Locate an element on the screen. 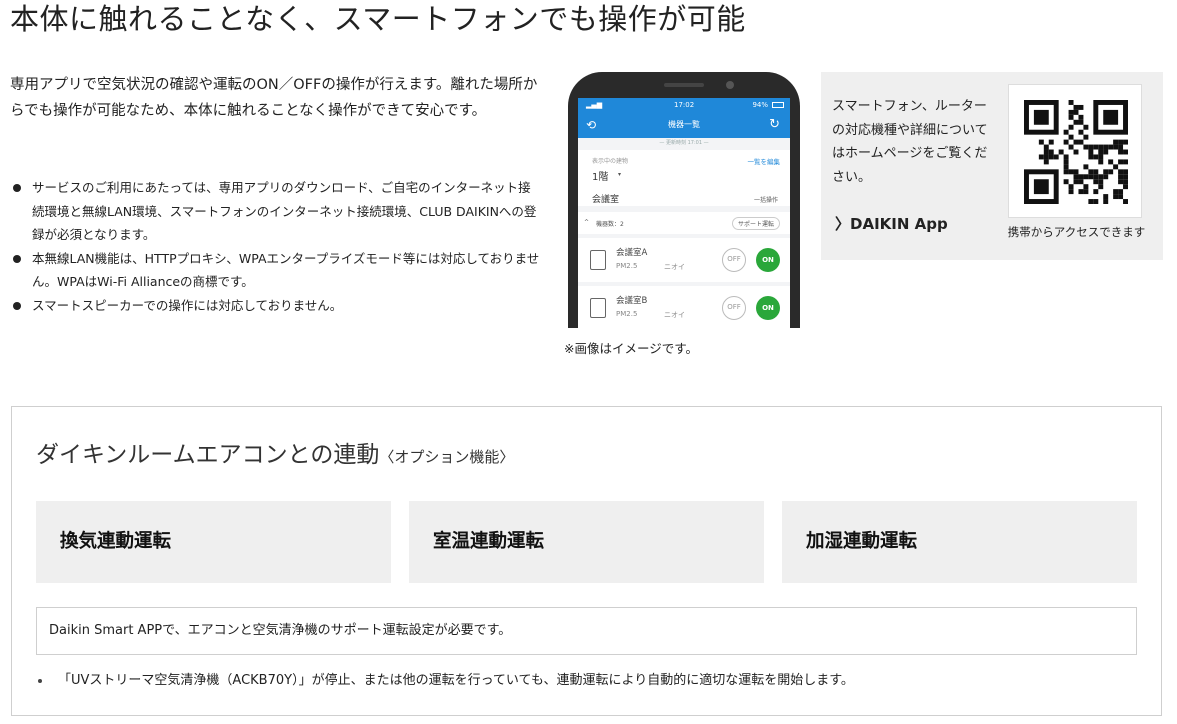  edit-link: 一覧を編集 is located at coordinates (764, 162).